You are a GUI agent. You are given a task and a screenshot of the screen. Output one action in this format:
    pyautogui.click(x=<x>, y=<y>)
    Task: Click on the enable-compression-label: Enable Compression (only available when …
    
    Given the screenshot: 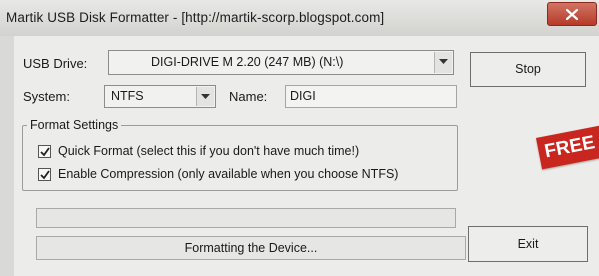 What is the action you would take?
    pyautogui.click(x=228, y=174)
    